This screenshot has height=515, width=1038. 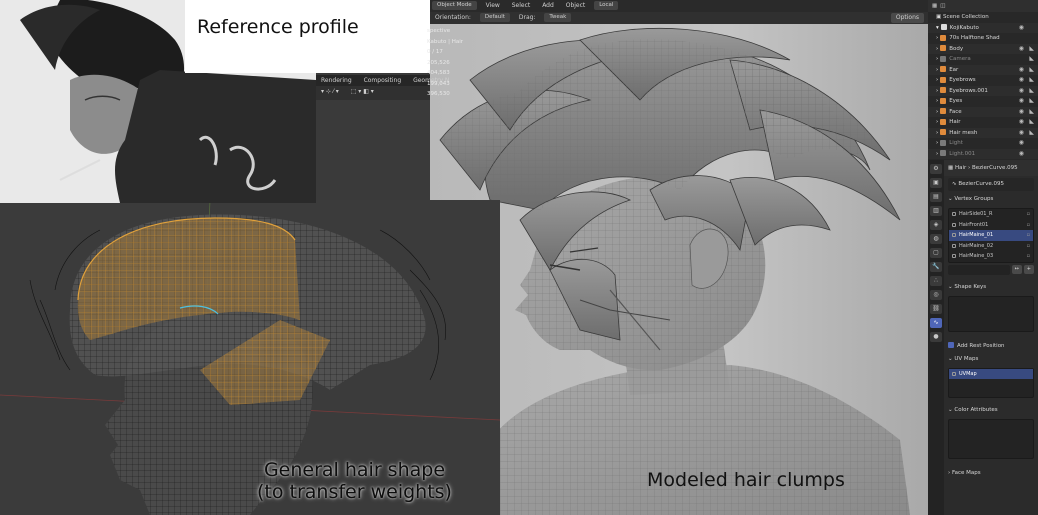 I want to click on outliner-item: › Eyebrows.001 ◉ ◣, so click(x=983, y=91).